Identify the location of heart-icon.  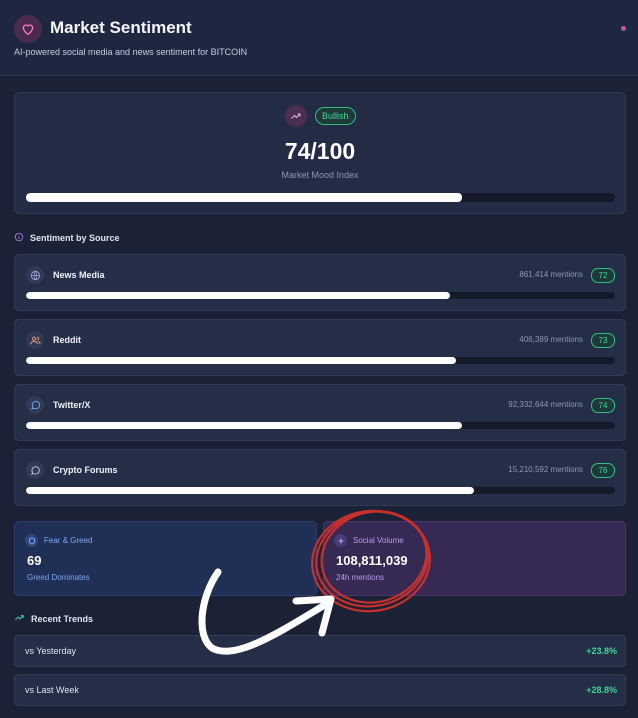
(28, 29).